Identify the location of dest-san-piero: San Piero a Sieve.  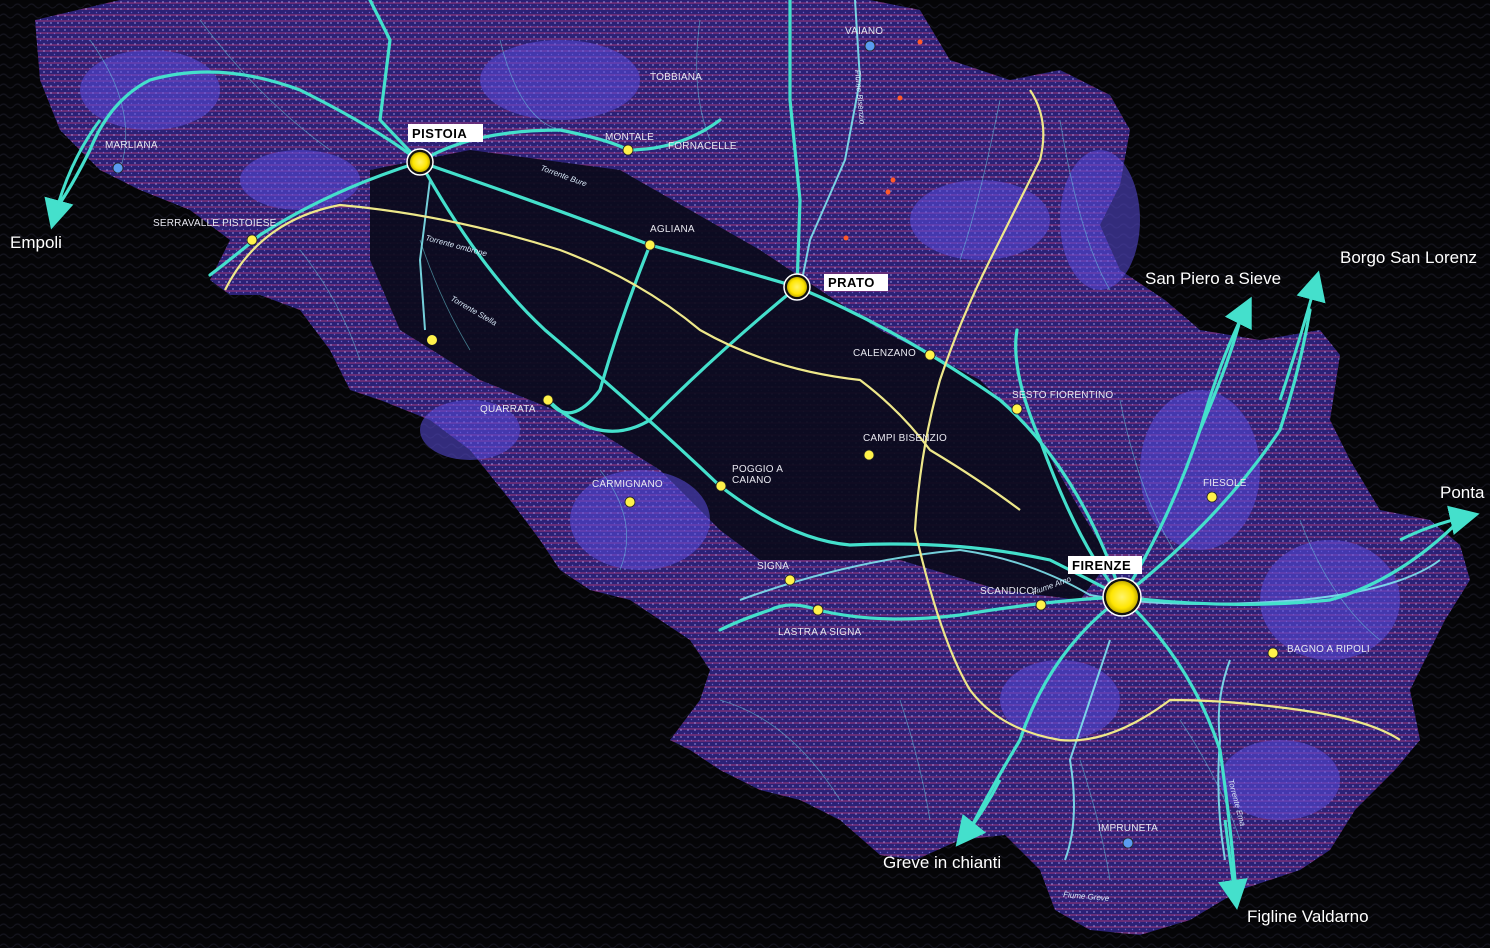
(1213, 278).